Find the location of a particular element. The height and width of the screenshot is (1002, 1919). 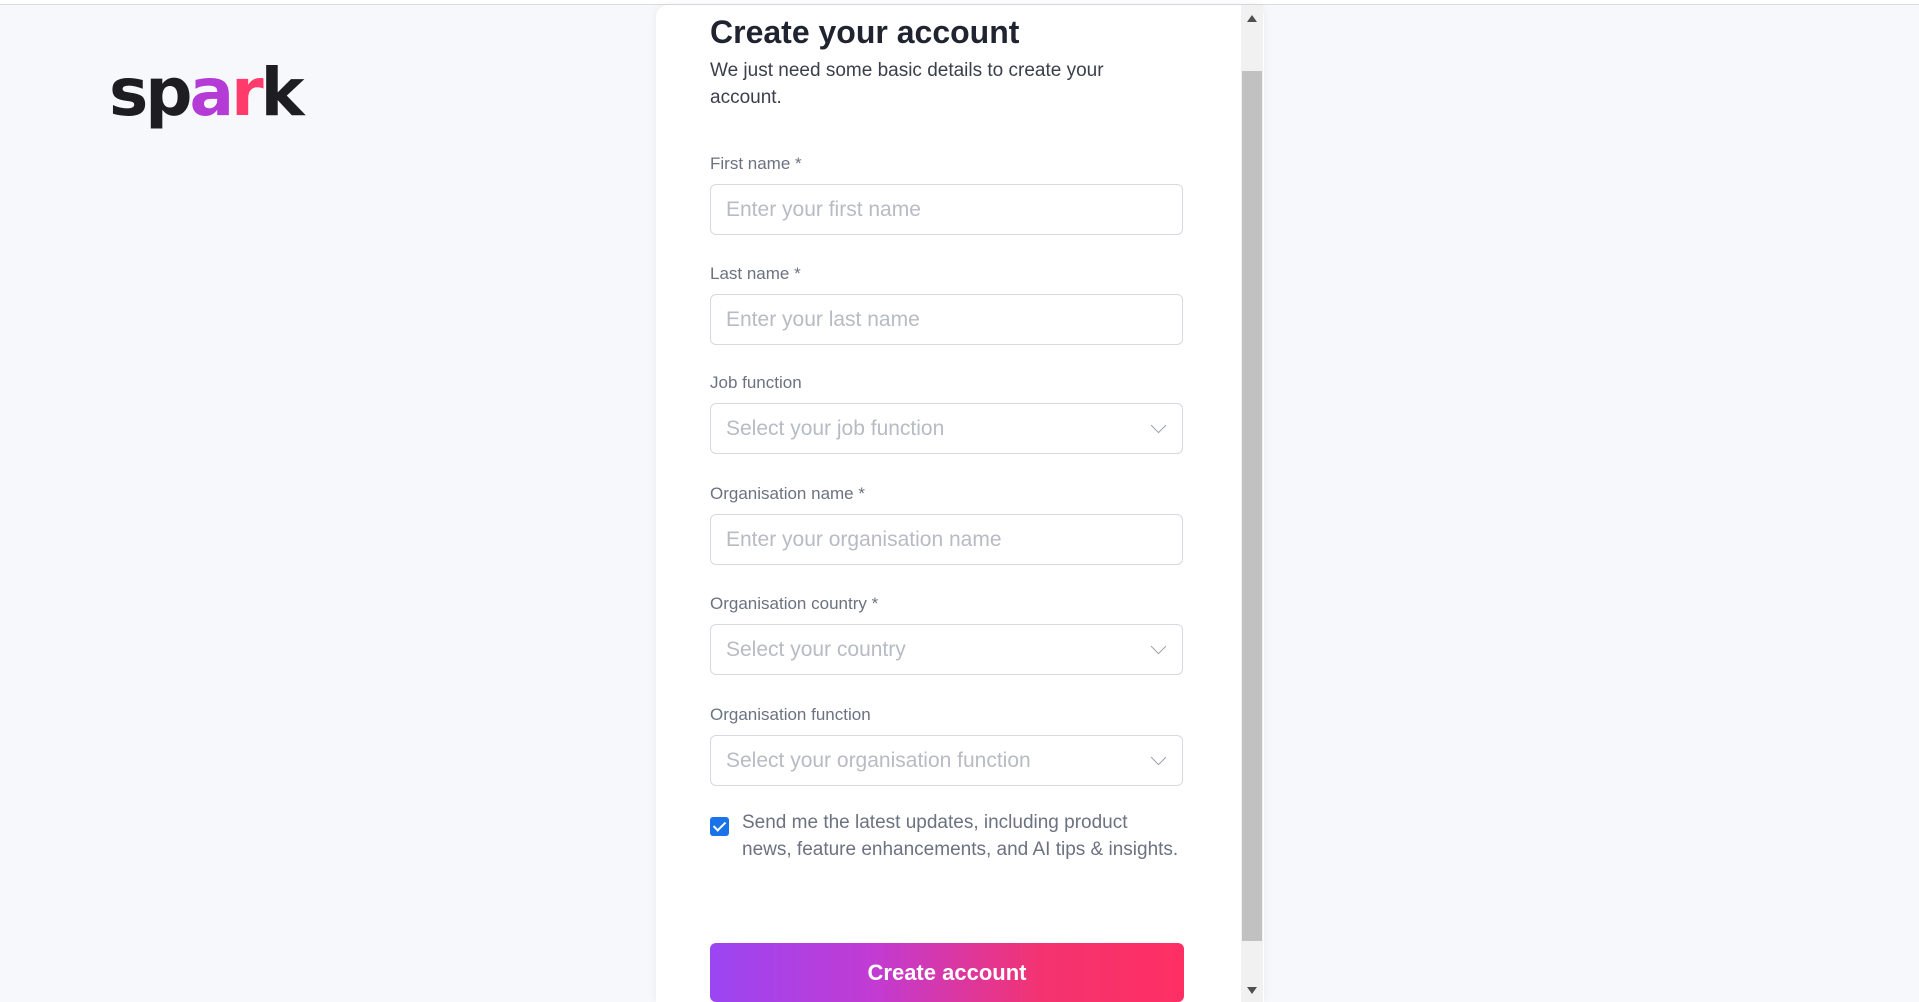

job-function-placeholder: Select your job function is located at coordinates (835, 428).